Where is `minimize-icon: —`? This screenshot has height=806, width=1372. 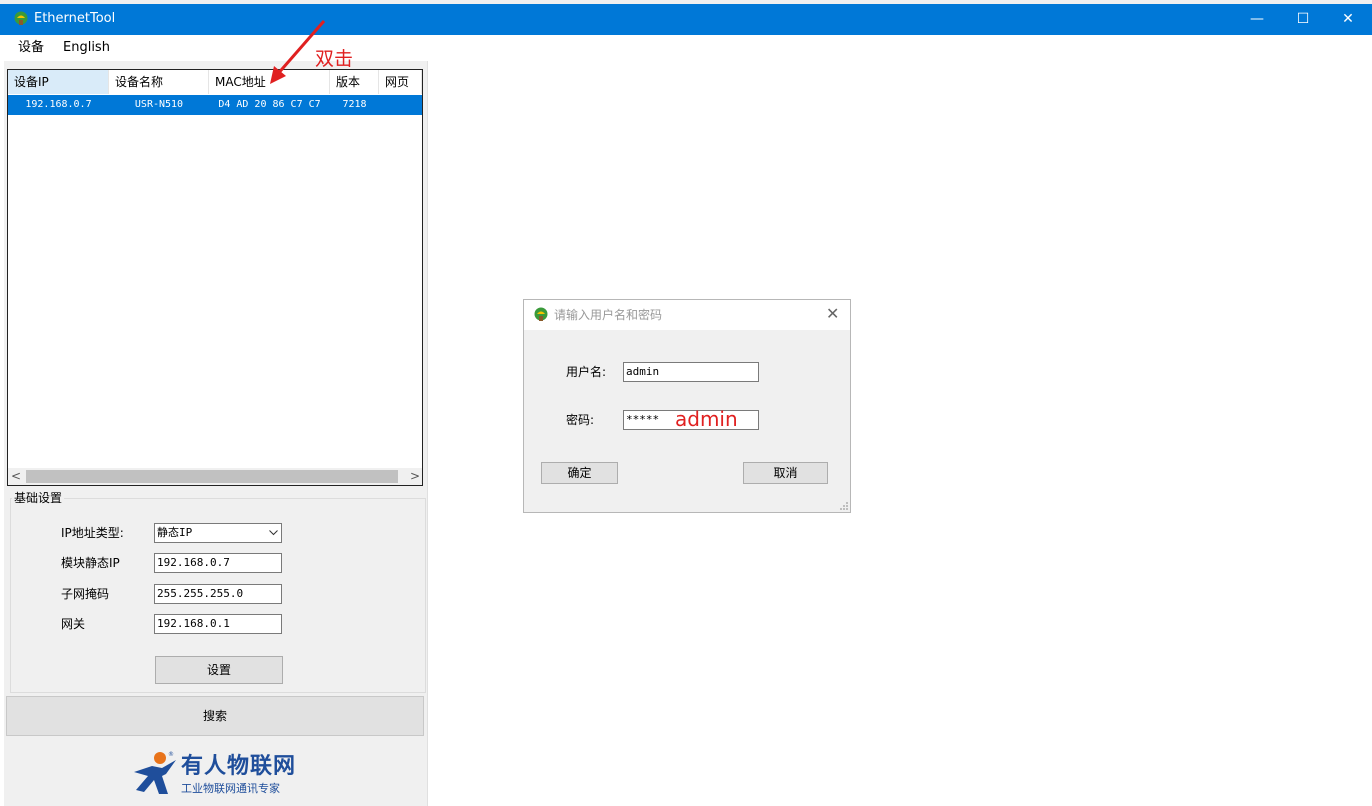 minimize-icon: — is located at coordinates (1257, 19).